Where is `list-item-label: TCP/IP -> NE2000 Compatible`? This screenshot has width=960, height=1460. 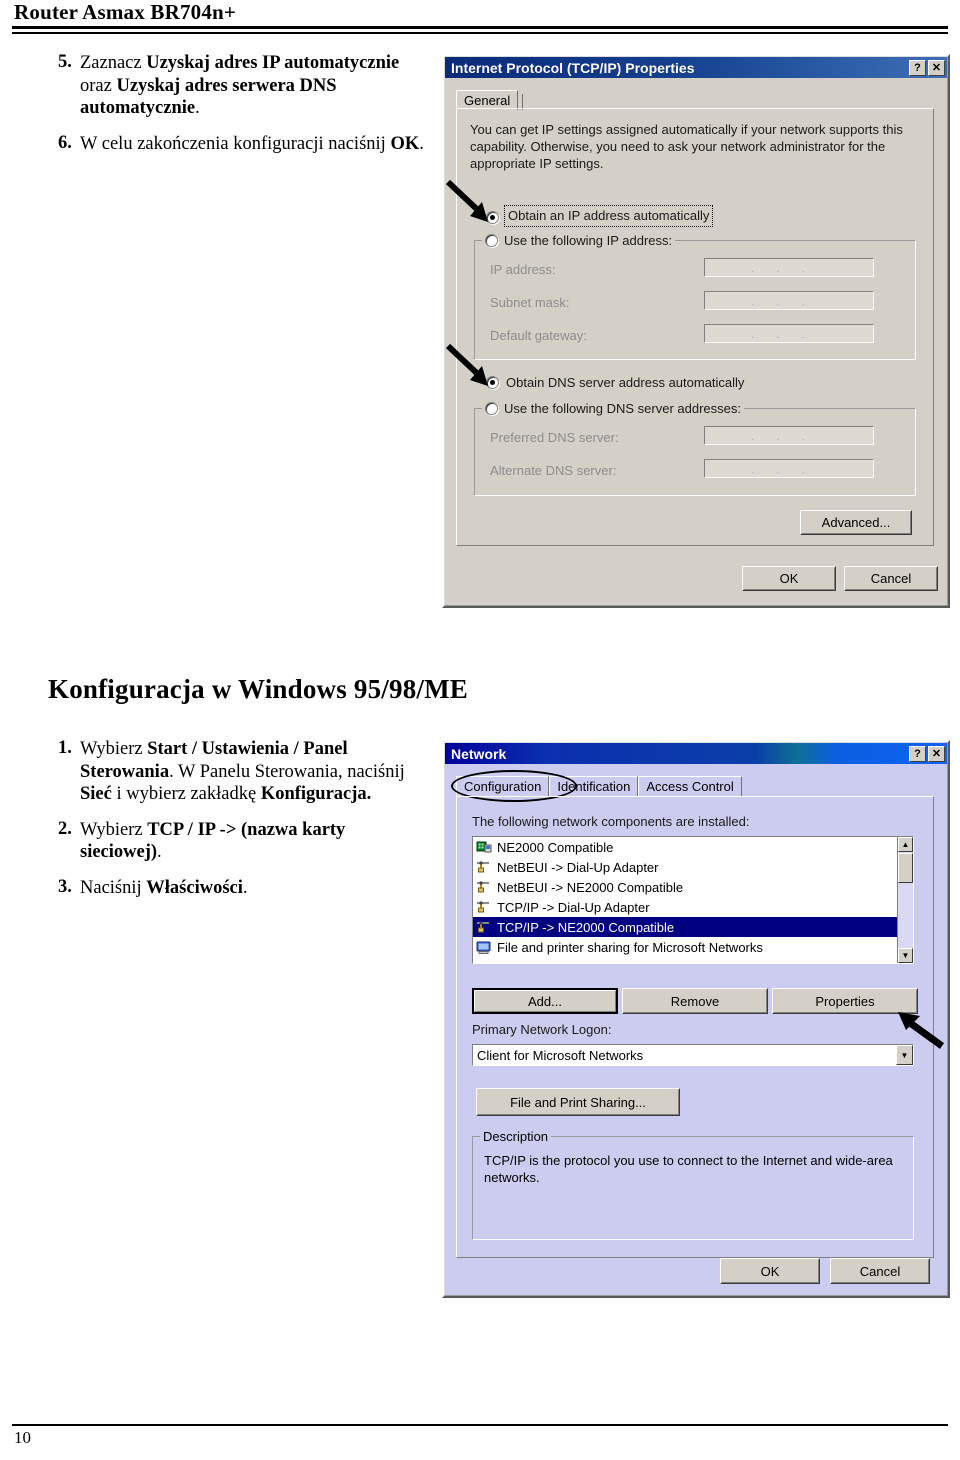
list-item-label: TCP/IP -> NE2000 Compatible is located at coordinates (586, 927).